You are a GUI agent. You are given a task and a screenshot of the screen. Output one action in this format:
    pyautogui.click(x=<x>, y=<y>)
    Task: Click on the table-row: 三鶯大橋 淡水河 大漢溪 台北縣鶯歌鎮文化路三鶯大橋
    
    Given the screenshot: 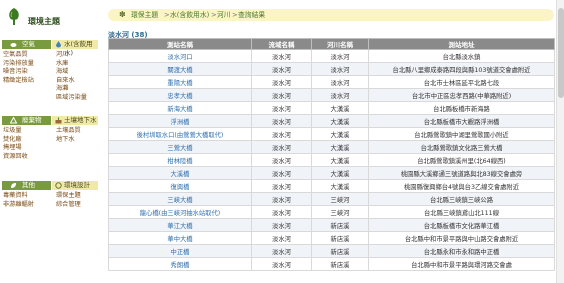 What is the action you would take?
    pyautogui.click(x=331, y=147)
    